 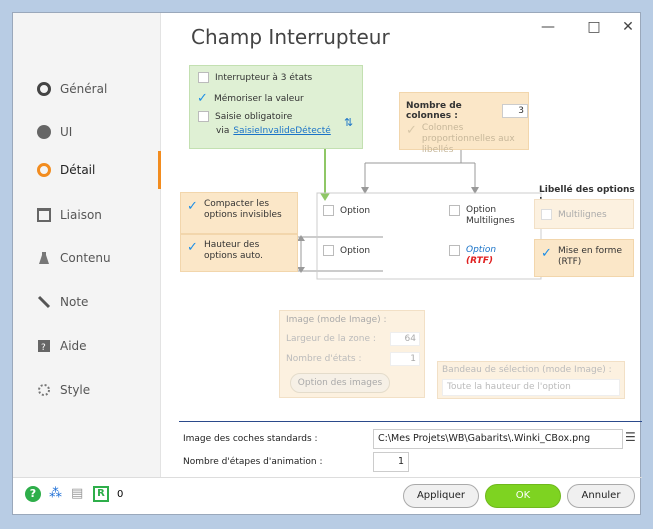 What do you see at coordinates (264, 77) in the screenshot?
I see `option-label: Interrupteur à 3 états` at bounding box center [264, 77].